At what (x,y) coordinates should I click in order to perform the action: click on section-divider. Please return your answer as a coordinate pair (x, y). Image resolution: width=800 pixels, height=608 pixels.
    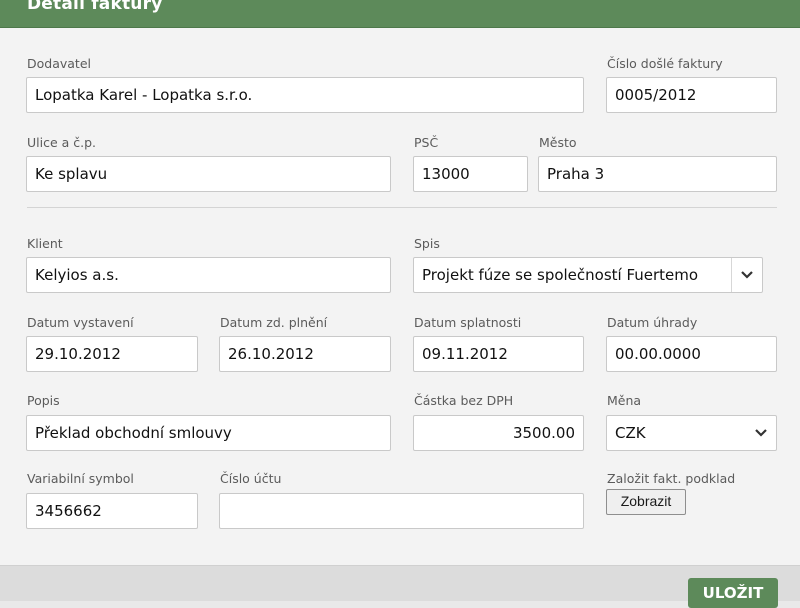
    Looking at the image, I should click on (402, 207).